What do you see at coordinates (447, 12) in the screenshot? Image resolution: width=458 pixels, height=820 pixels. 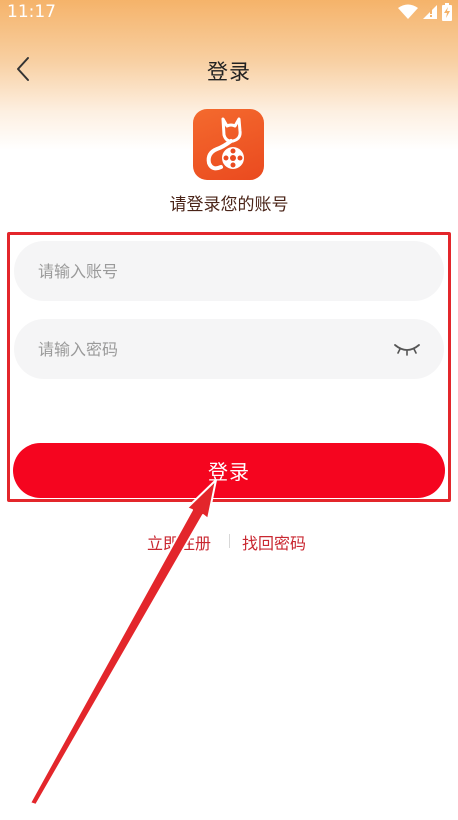 I see `battery-icon` at bounding box center [447, 12].